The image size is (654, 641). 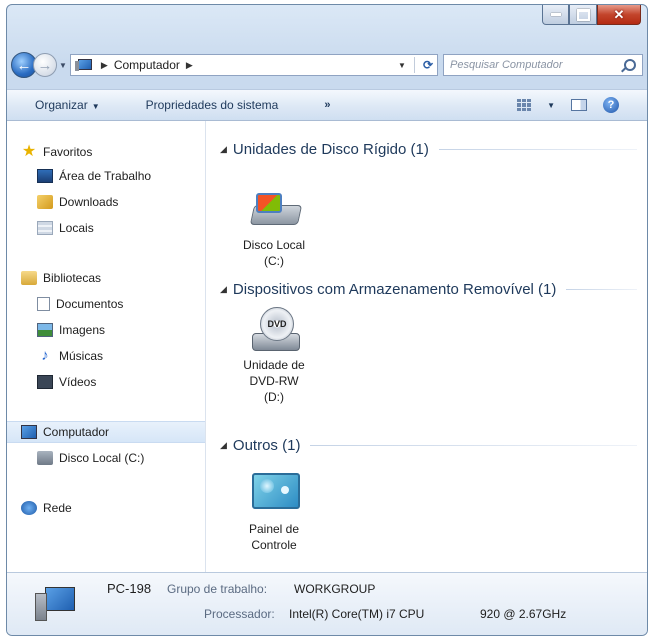 I want to click on processor-speed: 920 @ 2.67GHz, so click(x=523, y=614).